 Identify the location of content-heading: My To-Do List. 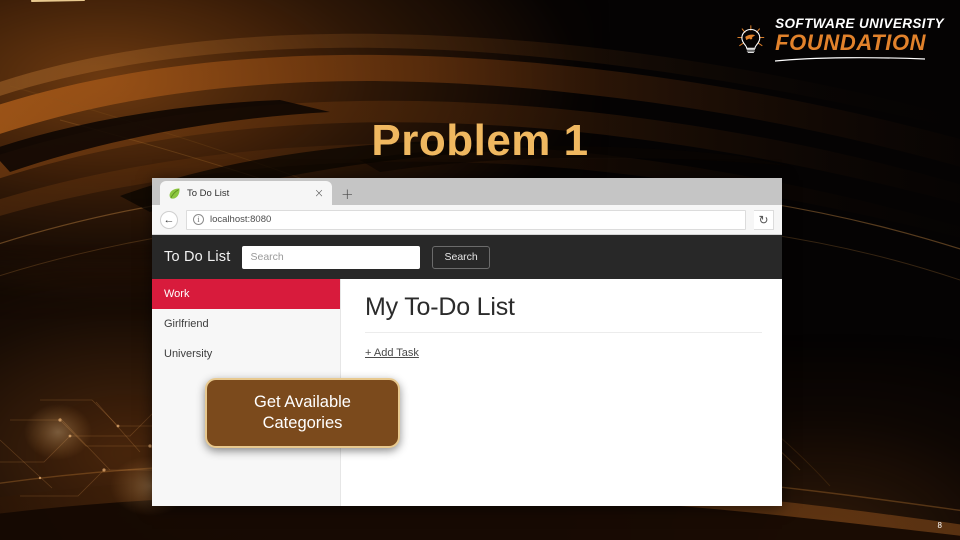
(440, 307).